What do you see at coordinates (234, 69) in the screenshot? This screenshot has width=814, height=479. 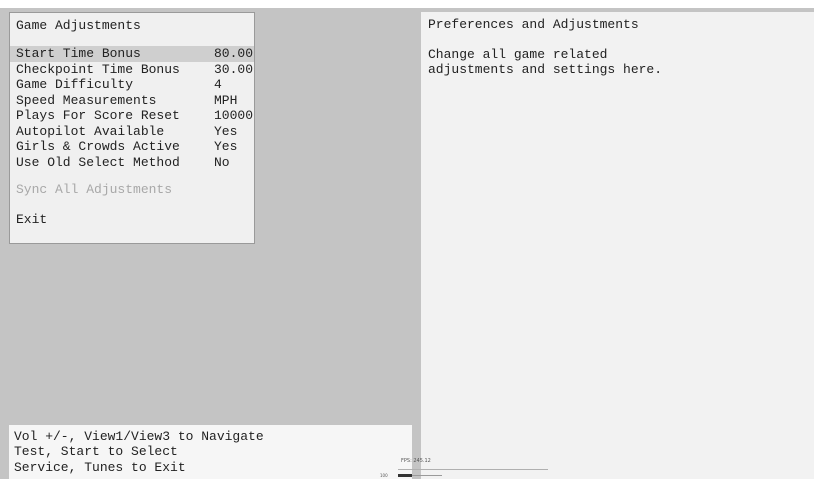 I see `menu-item-value: 30.00` at bounding box center [234, 69].